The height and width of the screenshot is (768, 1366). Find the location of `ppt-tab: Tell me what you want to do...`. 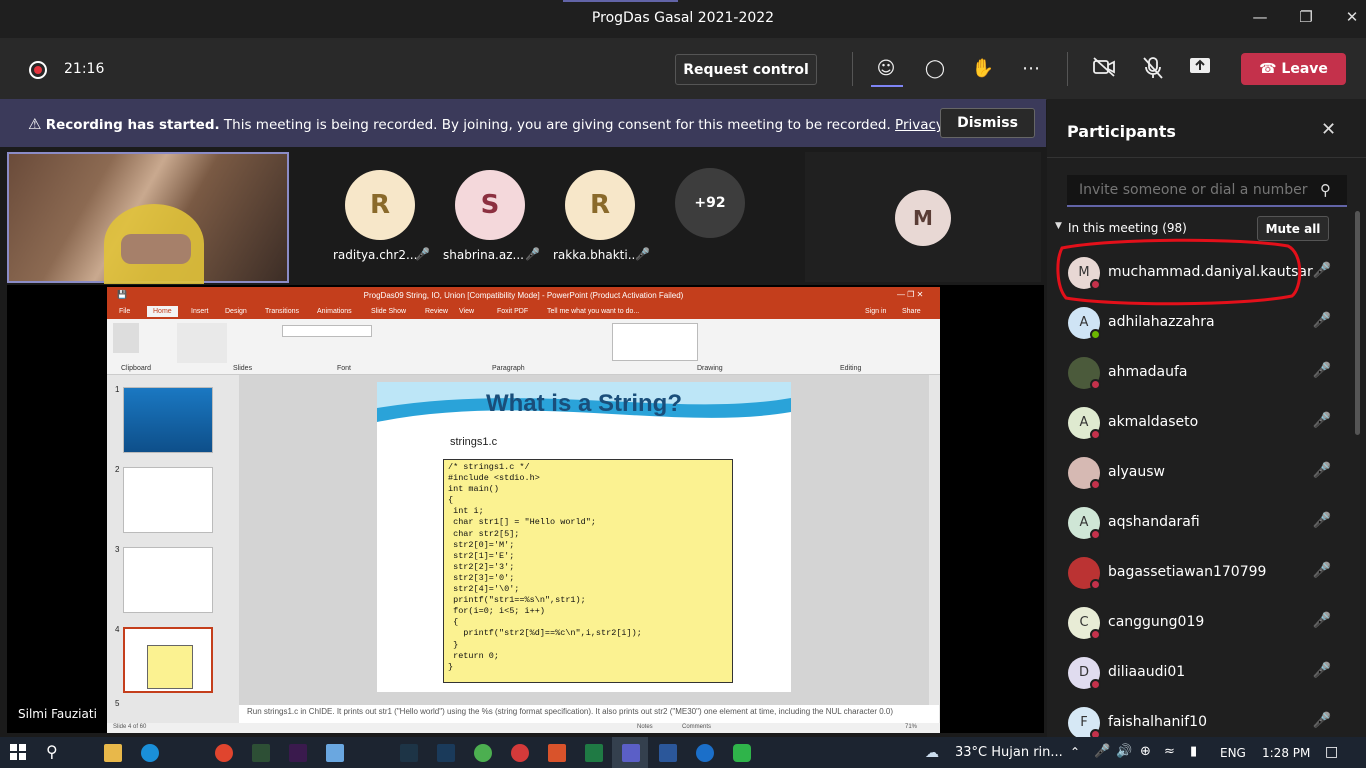

ppt-tab: Tell me what you want to do... is located at coordinates (593, 311).